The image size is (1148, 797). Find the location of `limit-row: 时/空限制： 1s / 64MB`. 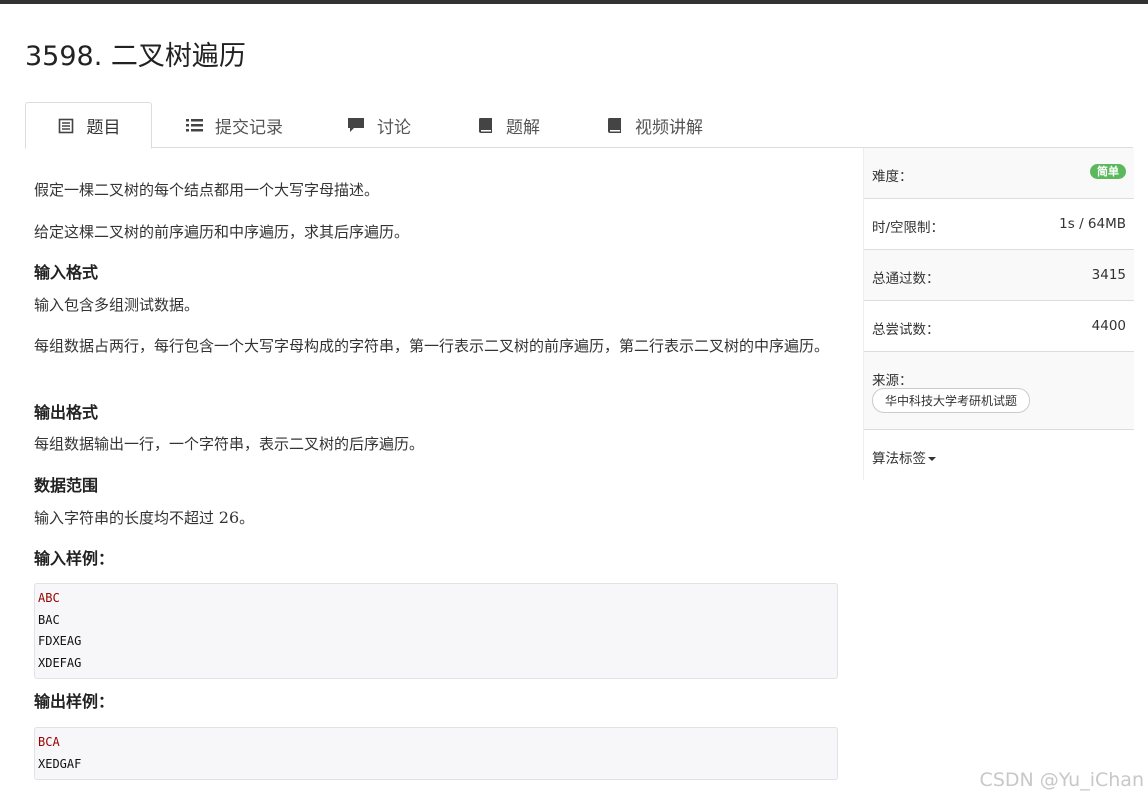

limit-row: 时/空限制： 1s / 64MB is located at coordinates (999, 224).